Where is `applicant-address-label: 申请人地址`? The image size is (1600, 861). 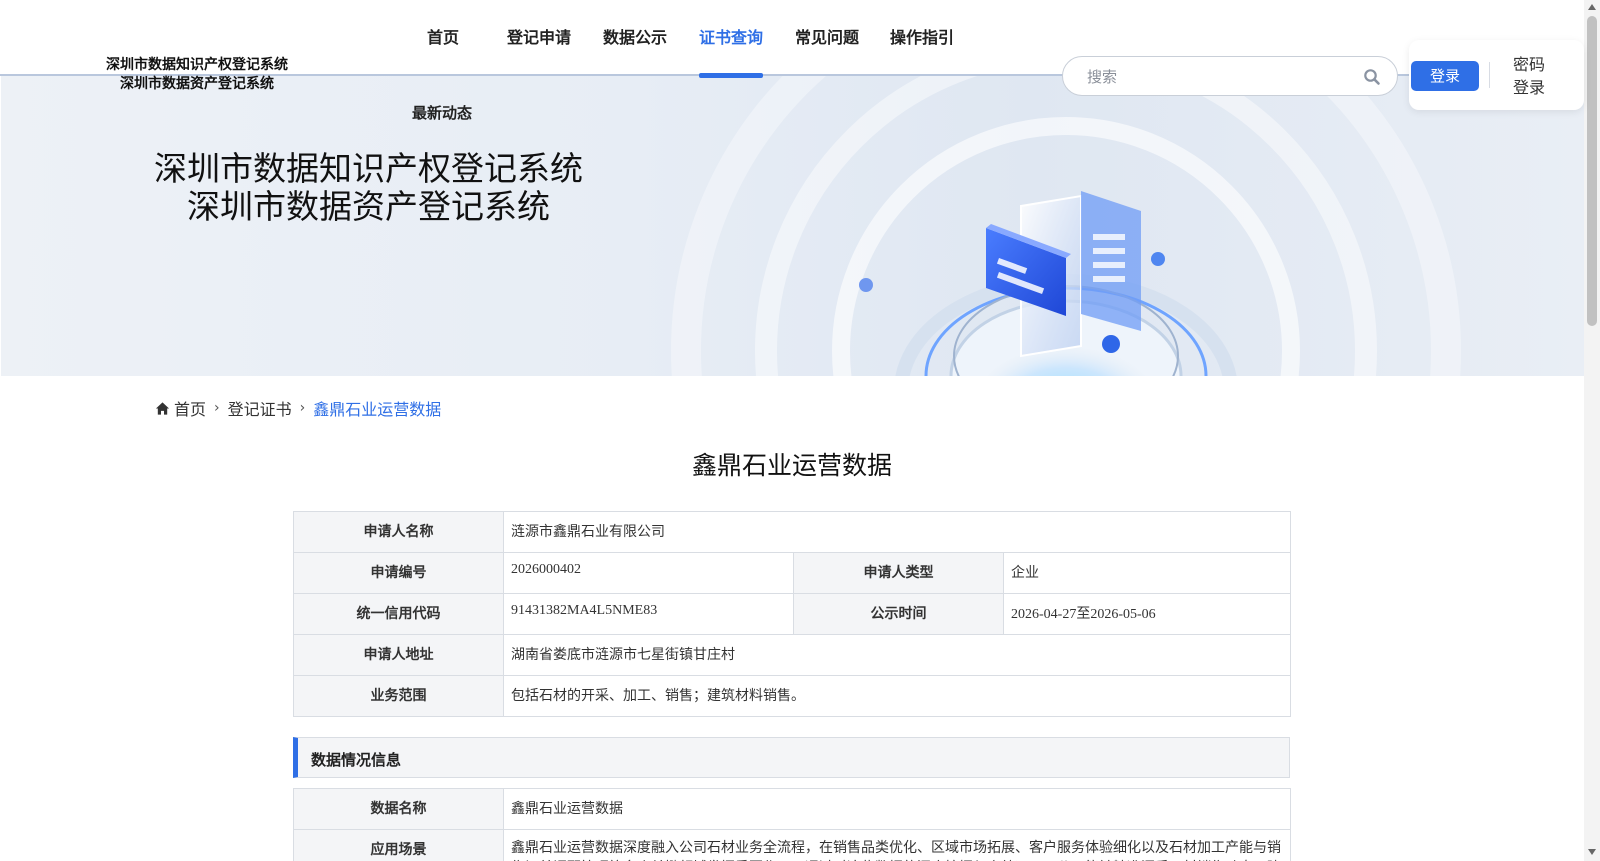
applicant-address-label: 申请人地址 is located at coordinates (398, 655).